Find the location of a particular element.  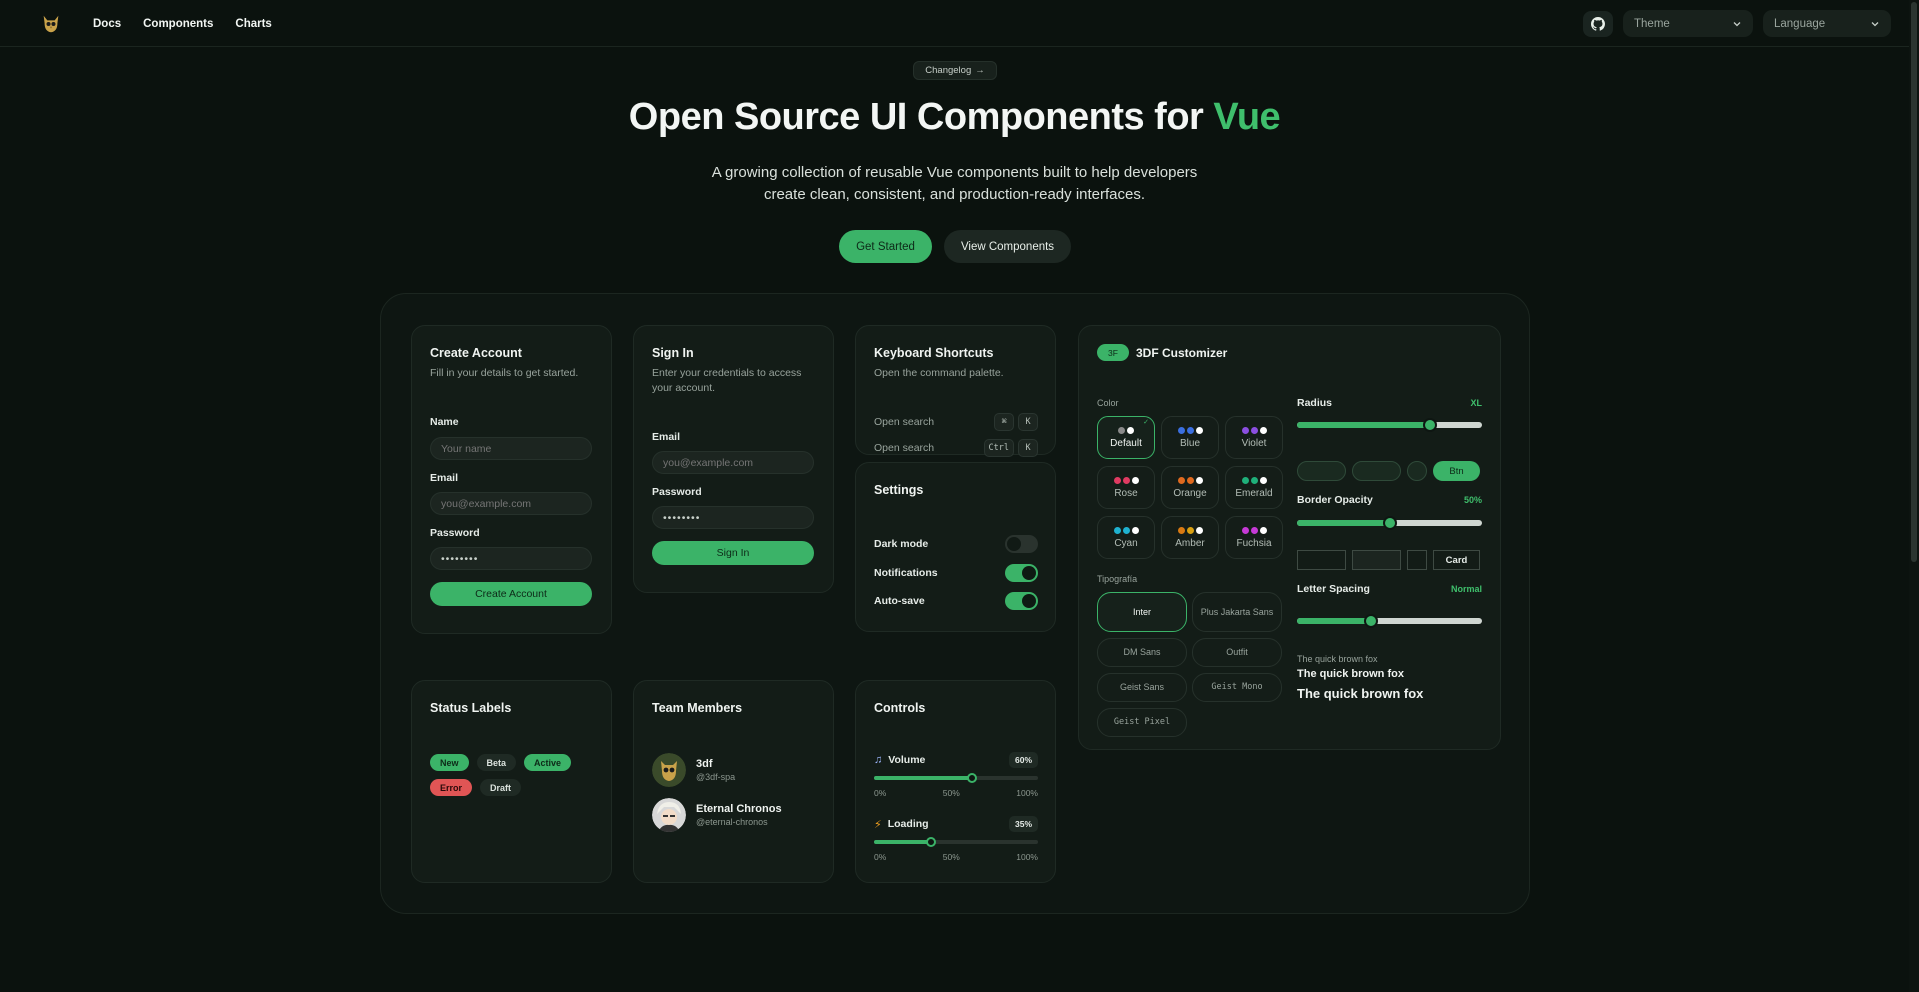

color-option-rose: Rose is located at coordinates (1126, 487).